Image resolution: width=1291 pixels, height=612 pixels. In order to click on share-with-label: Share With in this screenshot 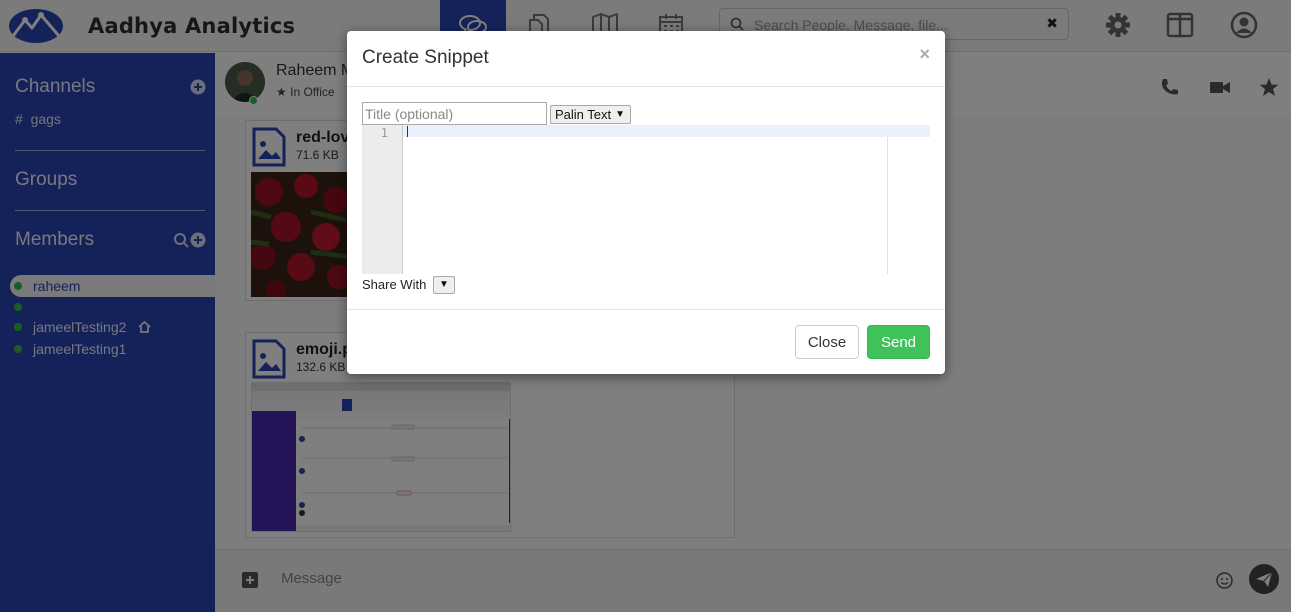, I will do `click(394, 284)`.